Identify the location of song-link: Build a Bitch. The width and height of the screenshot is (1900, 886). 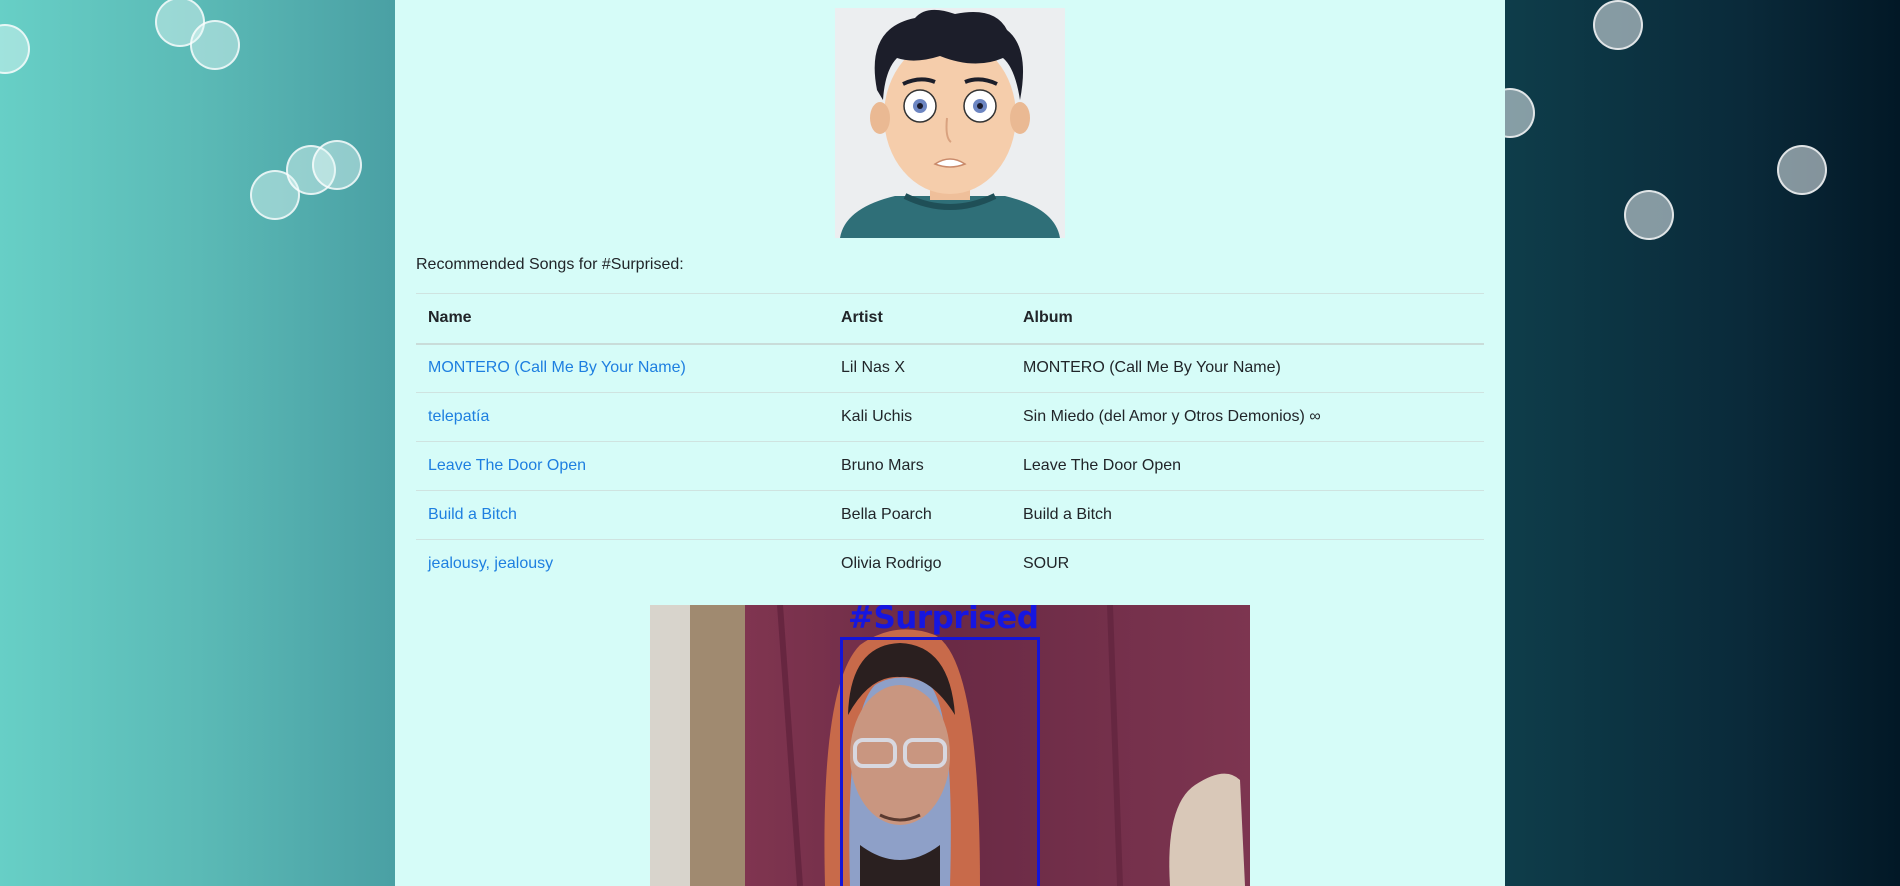
(472, 514).